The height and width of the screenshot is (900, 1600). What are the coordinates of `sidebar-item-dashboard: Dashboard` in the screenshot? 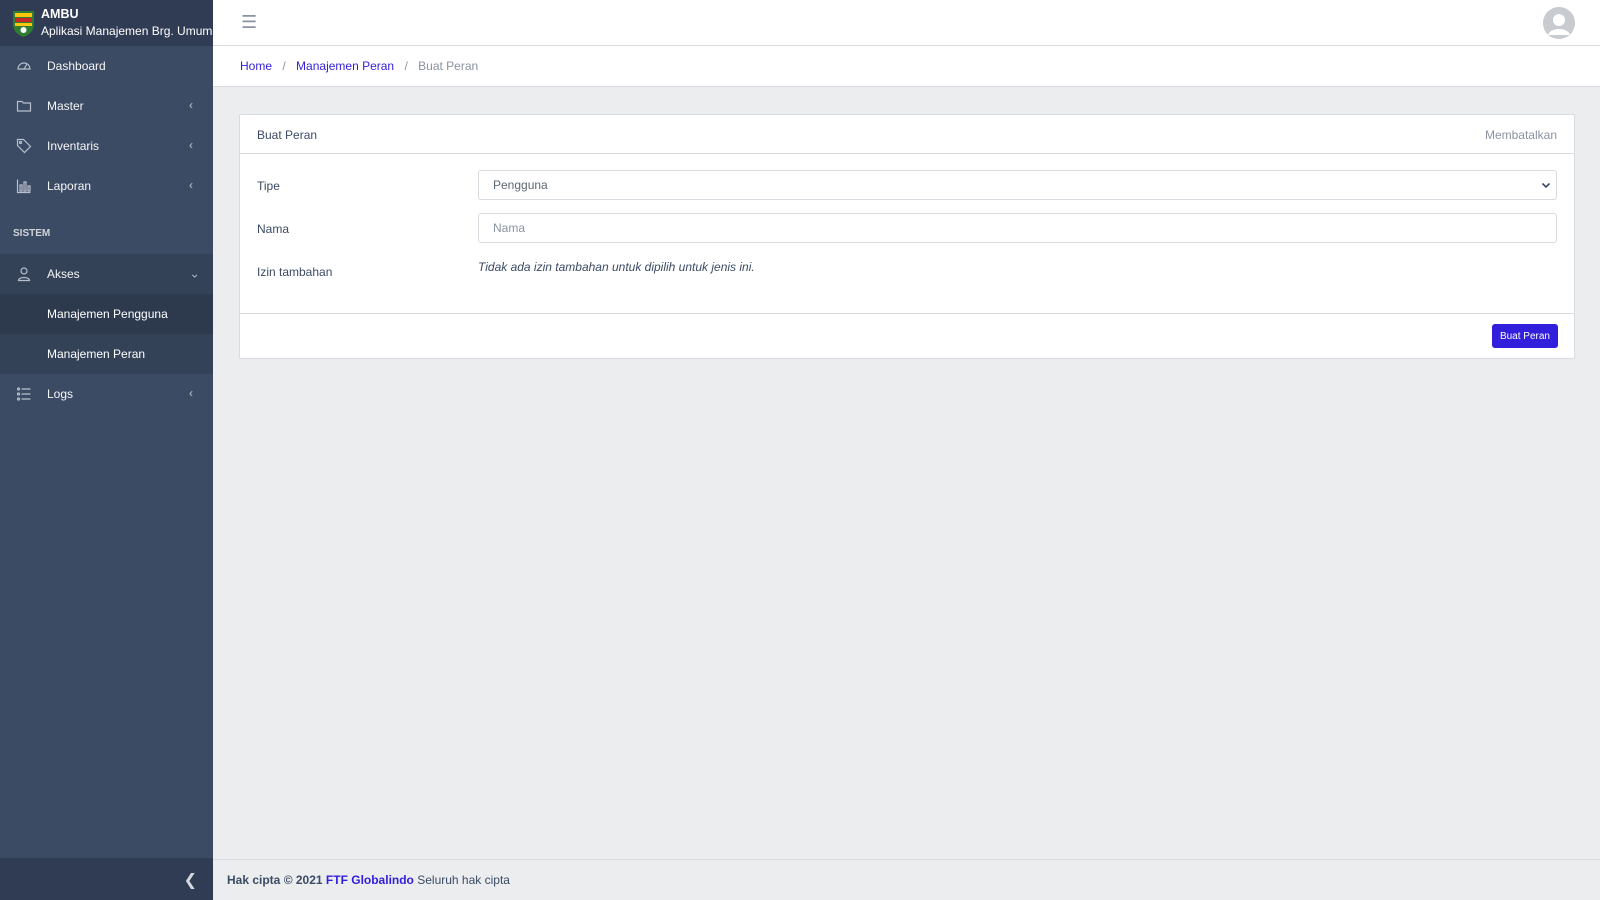 It's located at (106, 66).